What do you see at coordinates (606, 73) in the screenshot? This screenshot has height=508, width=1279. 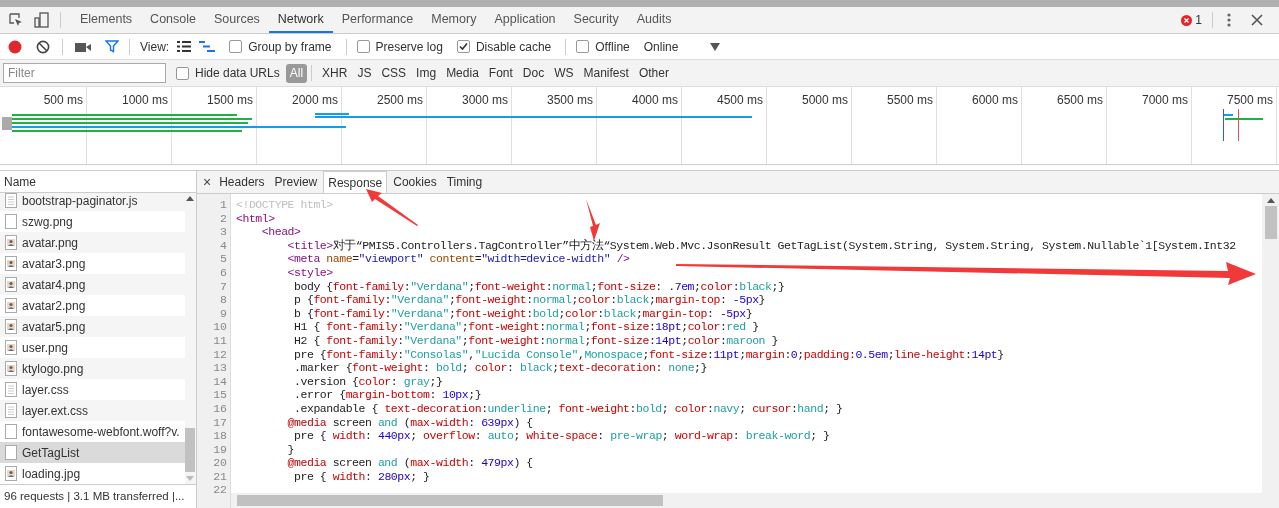 I see `type-filter: Manifest` at bounding box center [606, 73].